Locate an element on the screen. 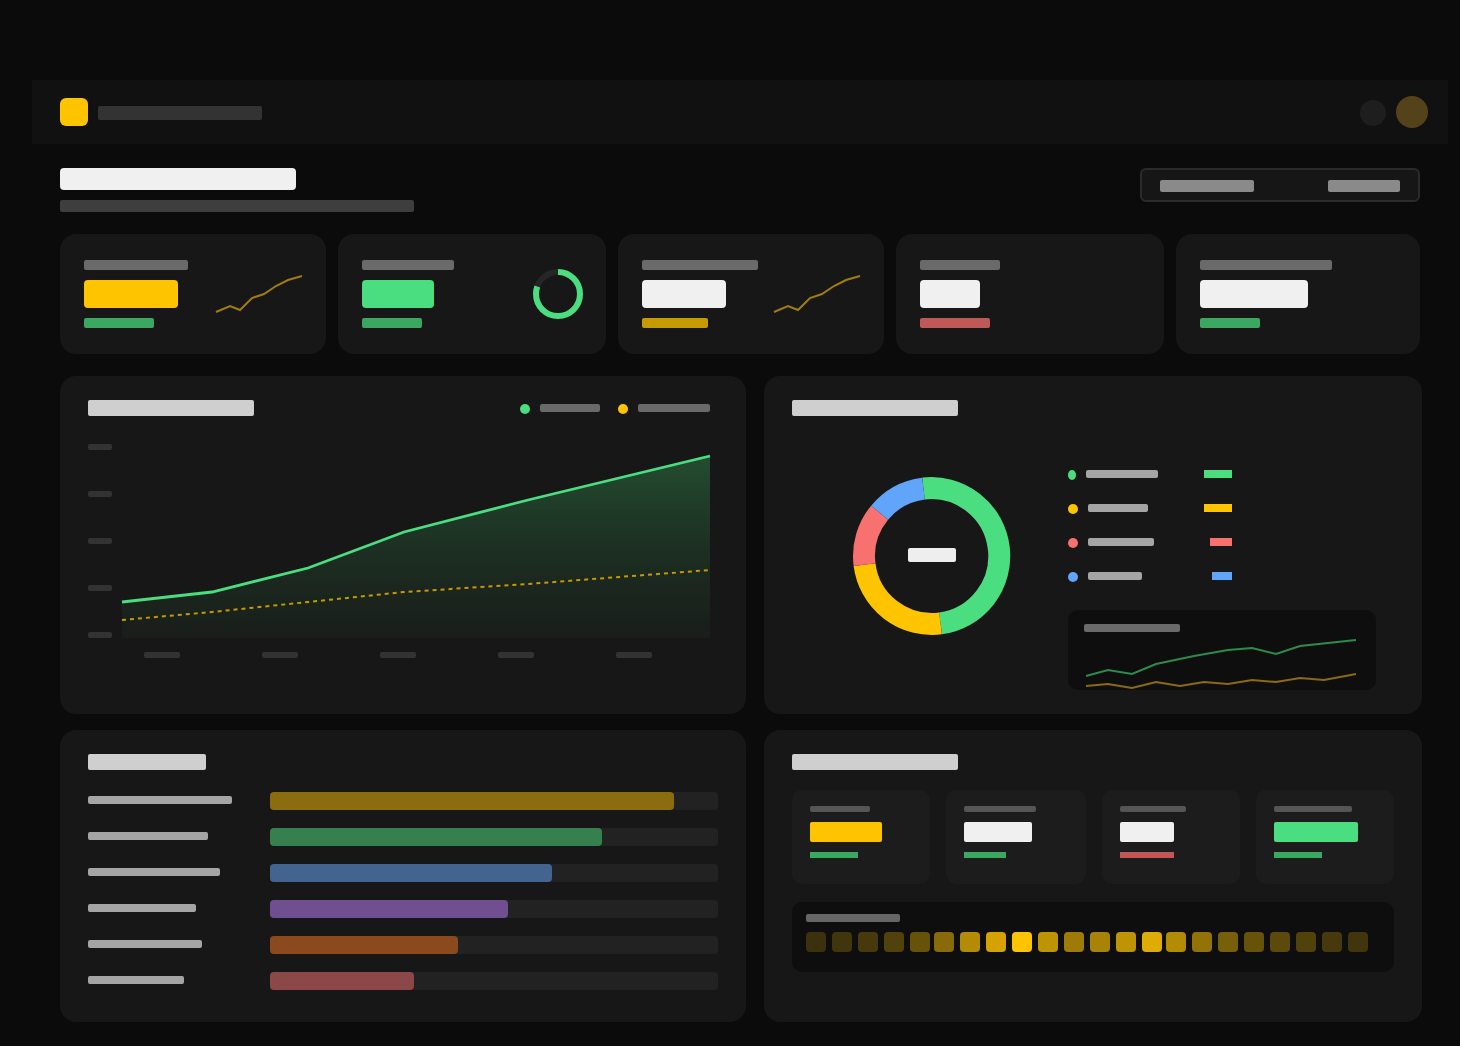 The width and height of the screenshot is (1460, 1046). logo-icon is located at coordinates (74, 112).